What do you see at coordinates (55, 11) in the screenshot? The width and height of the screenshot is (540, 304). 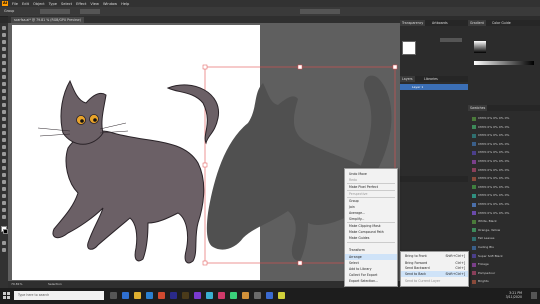 I see `stroke-dropdown` at bounding box center [55, 11].